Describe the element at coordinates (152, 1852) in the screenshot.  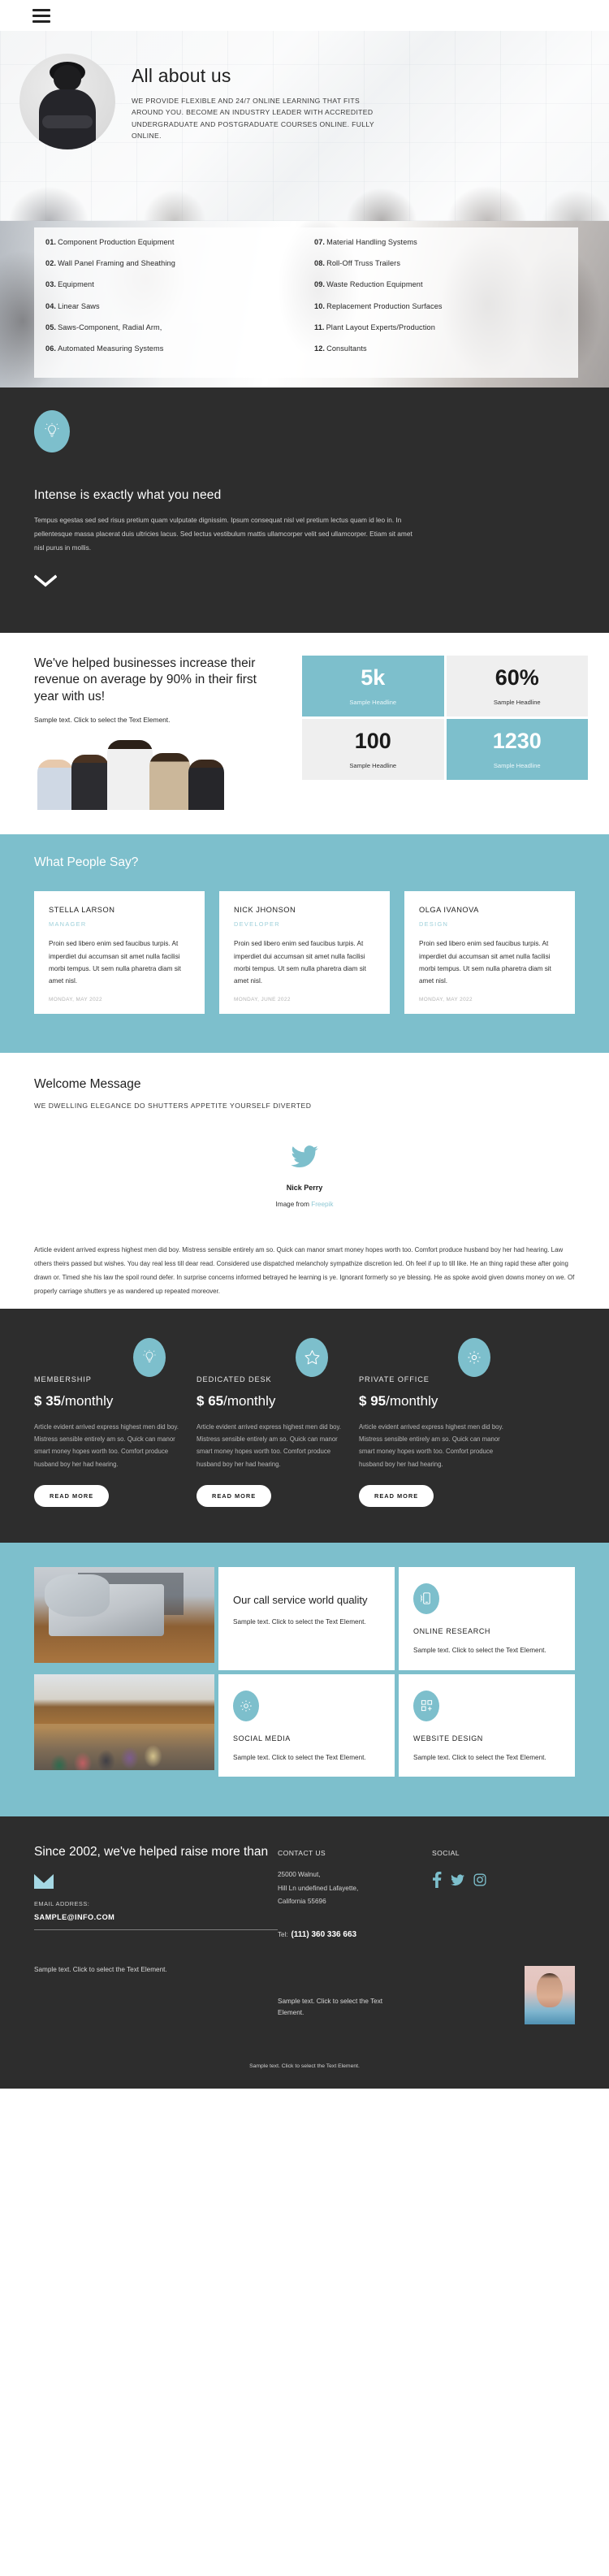
I see `footer-heading: Since 2002, we've helped raise more than` at that location.